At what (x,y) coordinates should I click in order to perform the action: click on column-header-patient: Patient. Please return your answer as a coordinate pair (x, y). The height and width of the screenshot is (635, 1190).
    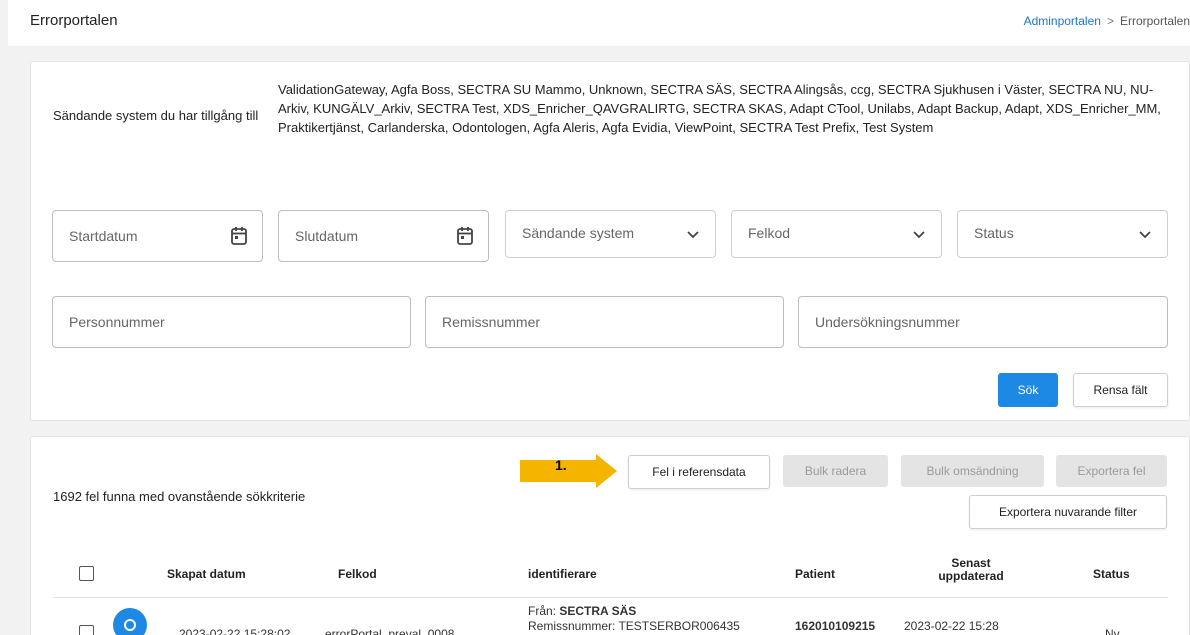
    Looking at the image, I should click on (815, 574).